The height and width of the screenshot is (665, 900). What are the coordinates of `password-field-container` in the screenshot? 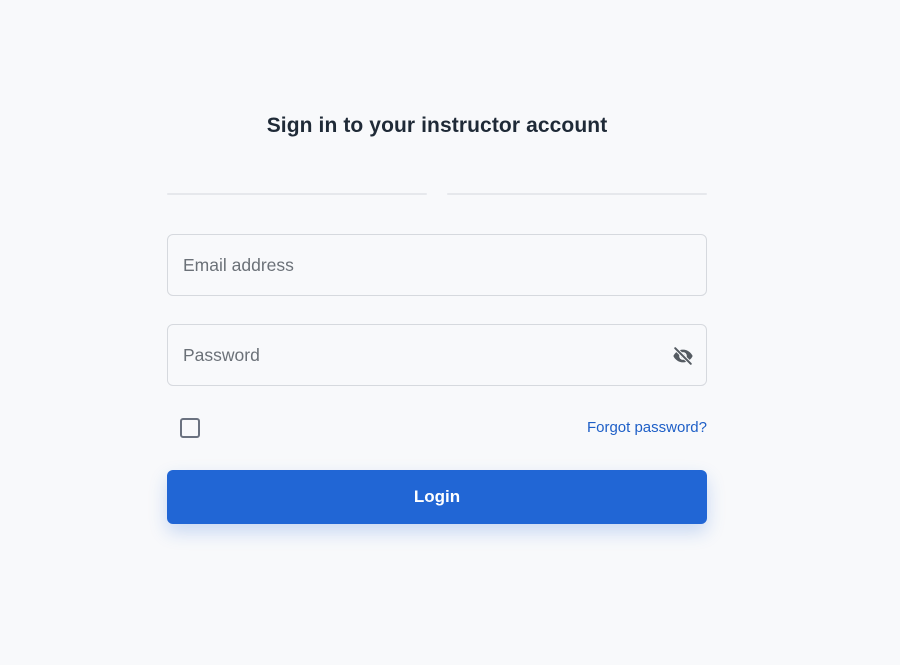 It's located at (437, 355).